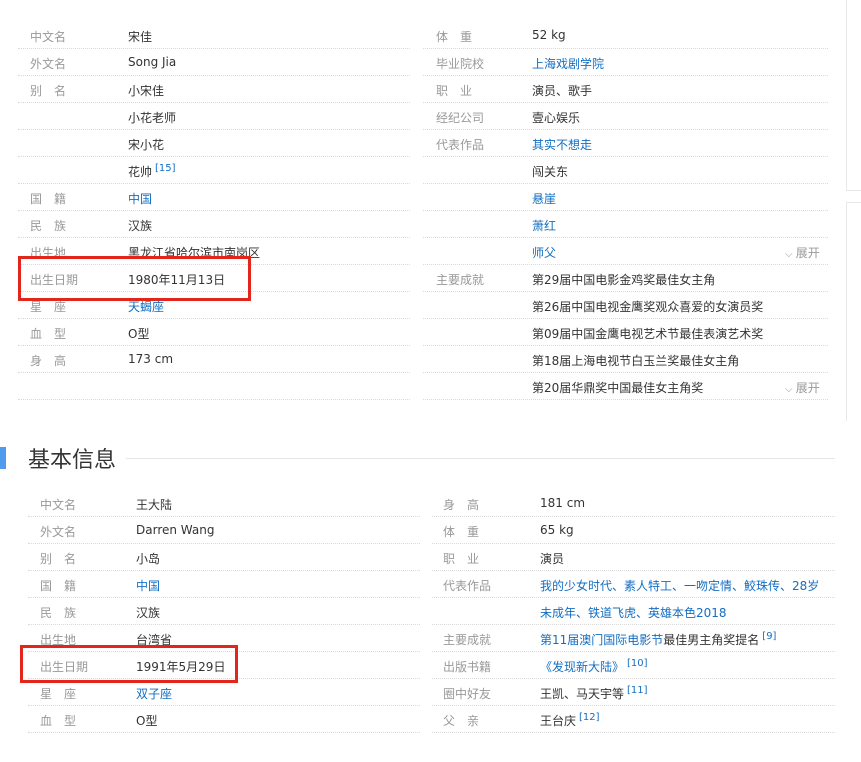  What do you see at coordinates (582, 667) in the screenshot?
I see `field-value-link: 《发现新大陆》` at bounding box center [582, 667].